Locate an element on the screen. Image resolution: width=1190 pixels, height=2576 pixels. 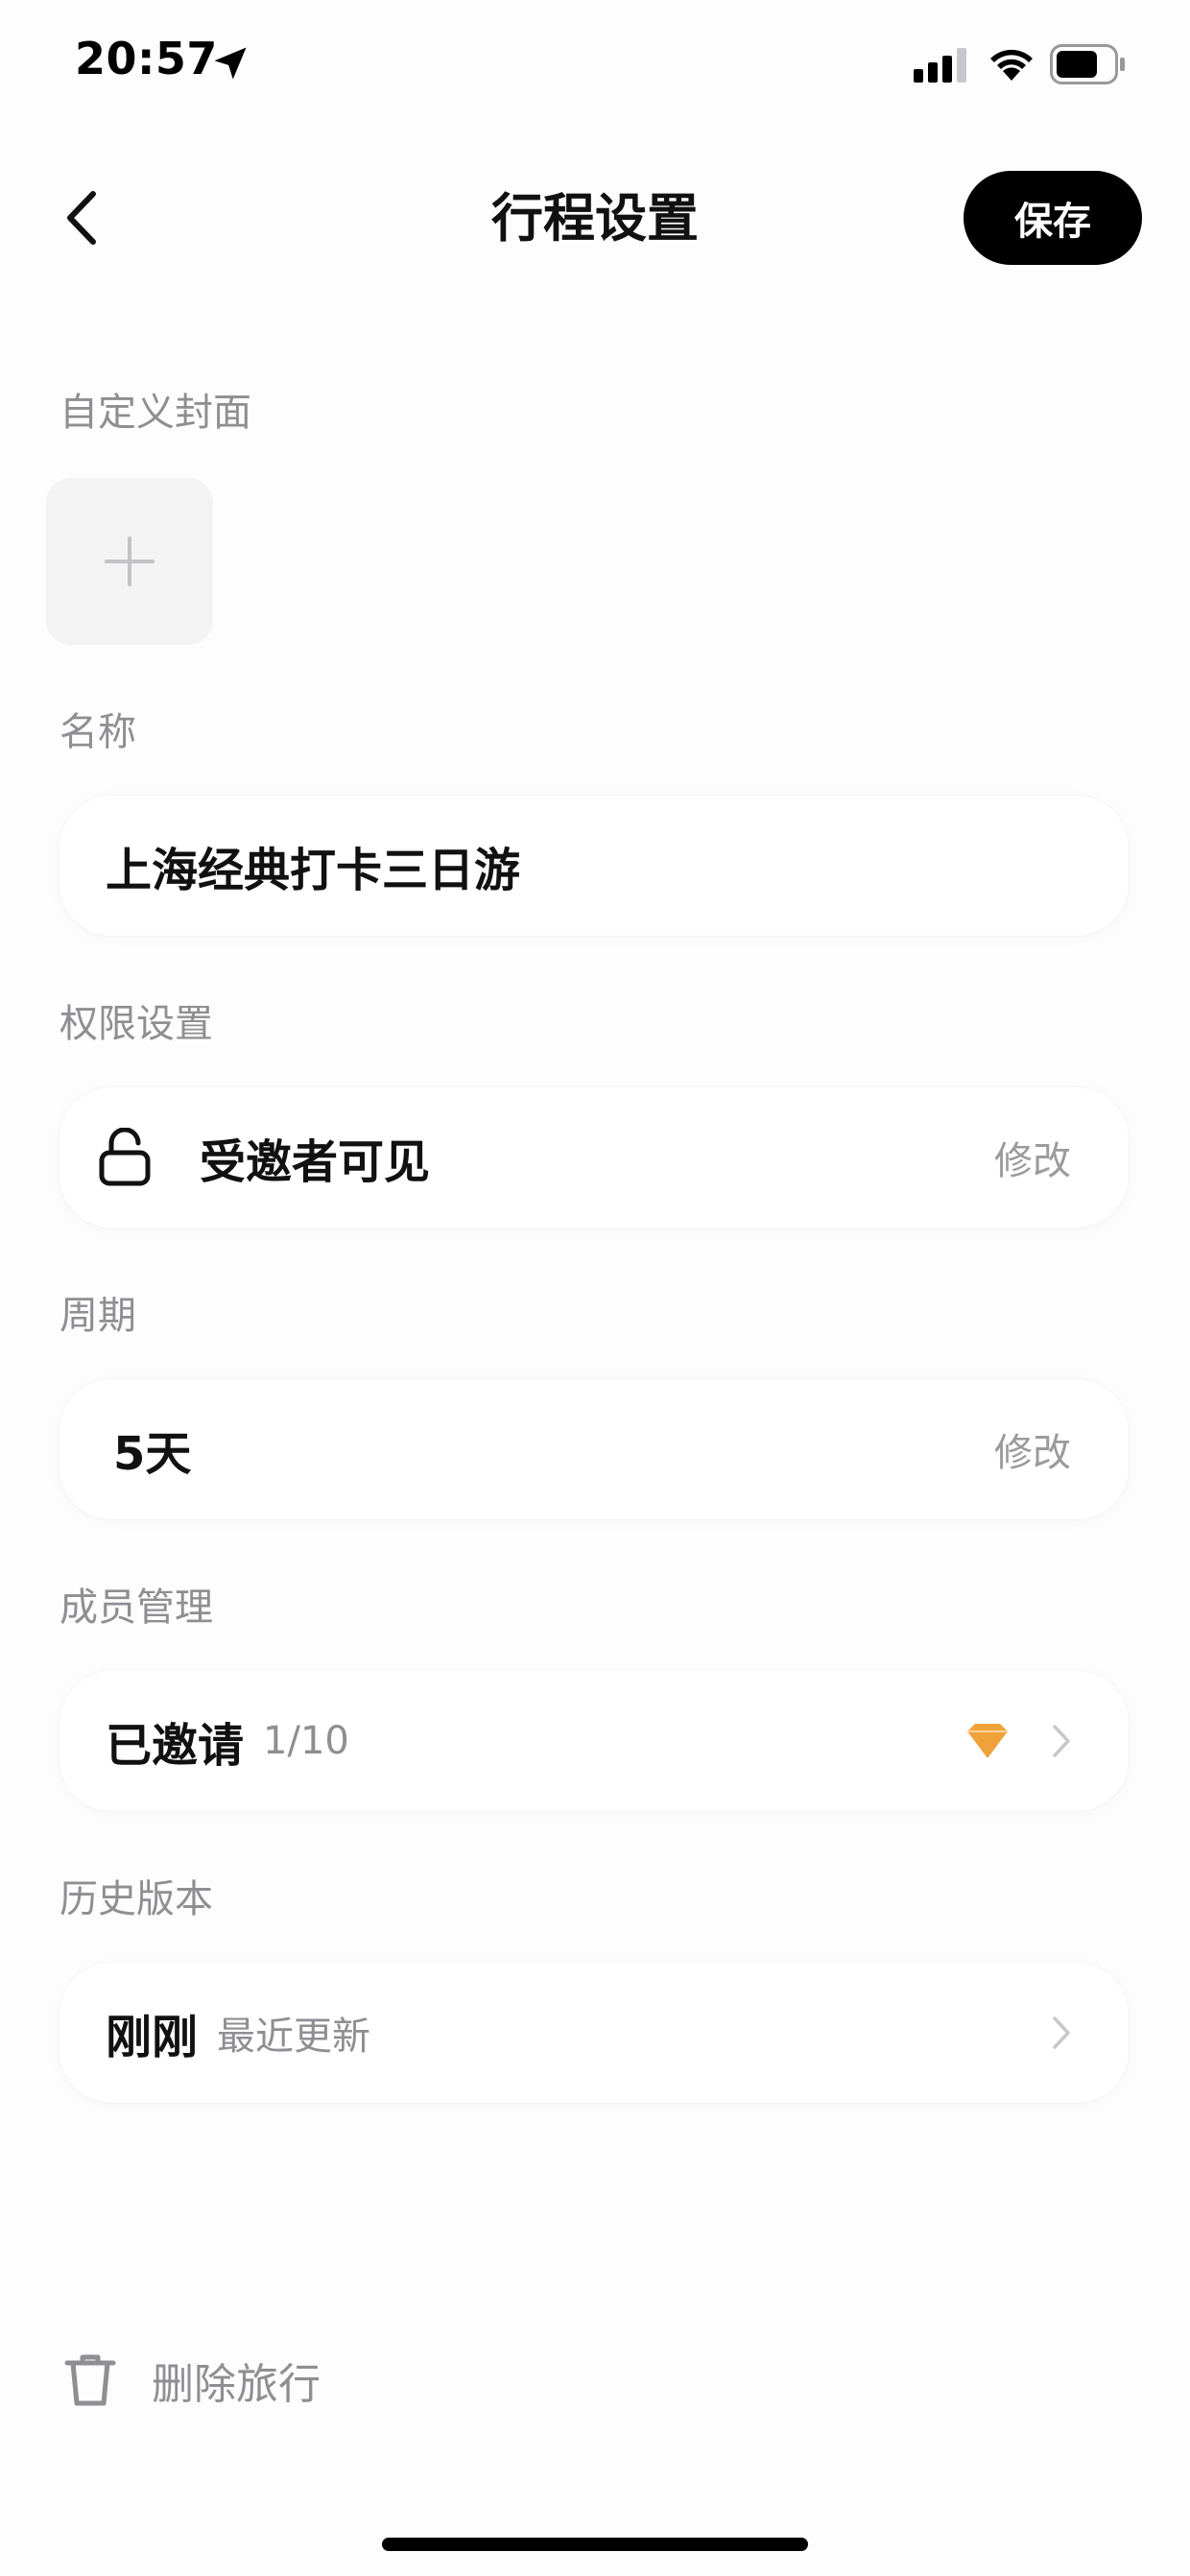
period-edit-link: 修改 is located at coordinates (1033, 1449).